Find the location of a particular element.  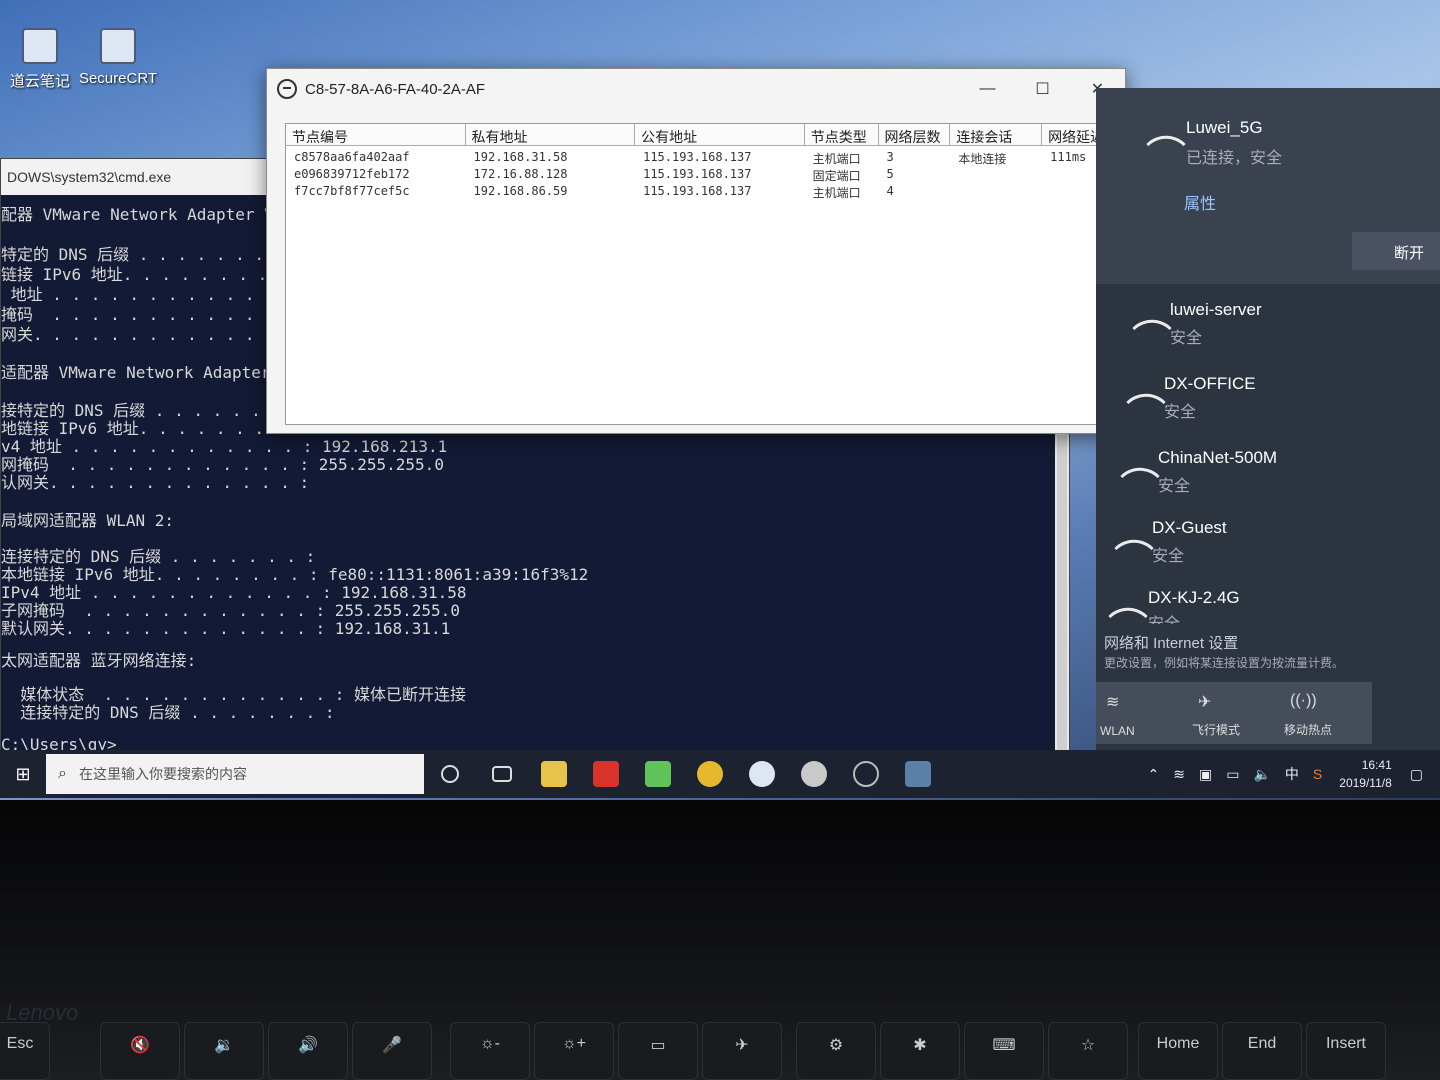

cmd-line: 配器 VMware Network Adapter V is located at coordinates (137, 214).